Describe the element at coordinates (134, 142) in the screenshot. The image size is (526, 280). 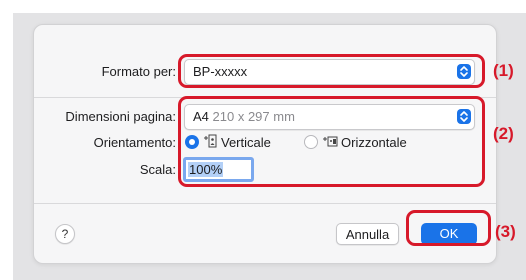
I see `orientation-label: Orientamento:` at that location.